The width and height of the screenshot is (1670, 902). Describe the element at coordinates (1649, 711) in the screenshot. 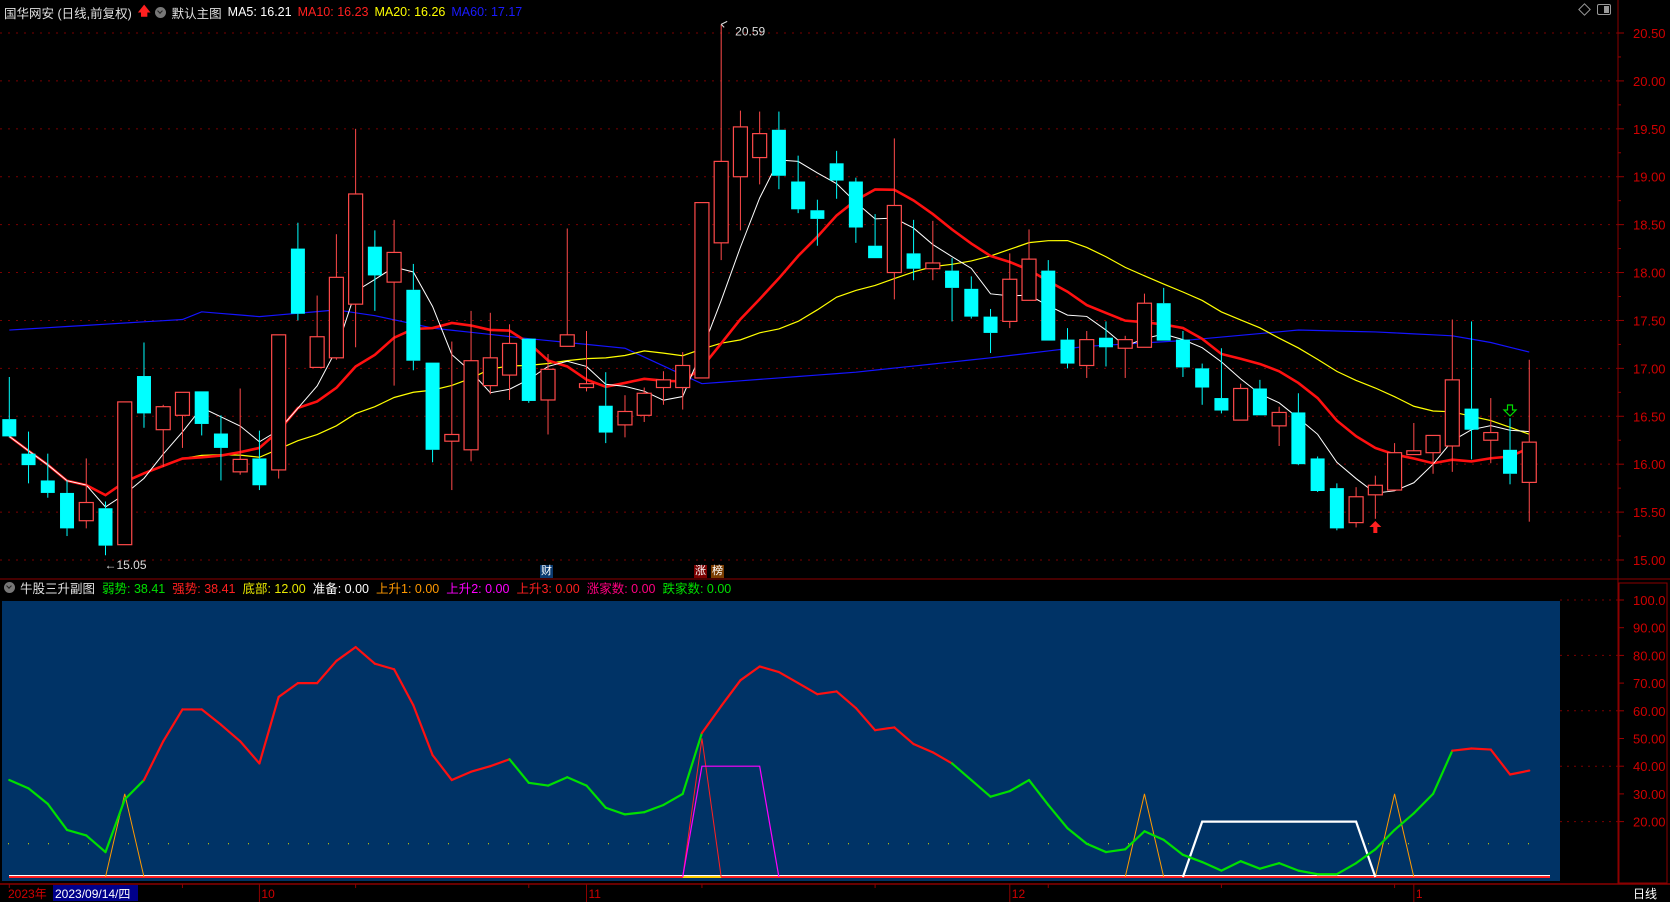

I see `indicator-tick-label: 60.00` at that location.